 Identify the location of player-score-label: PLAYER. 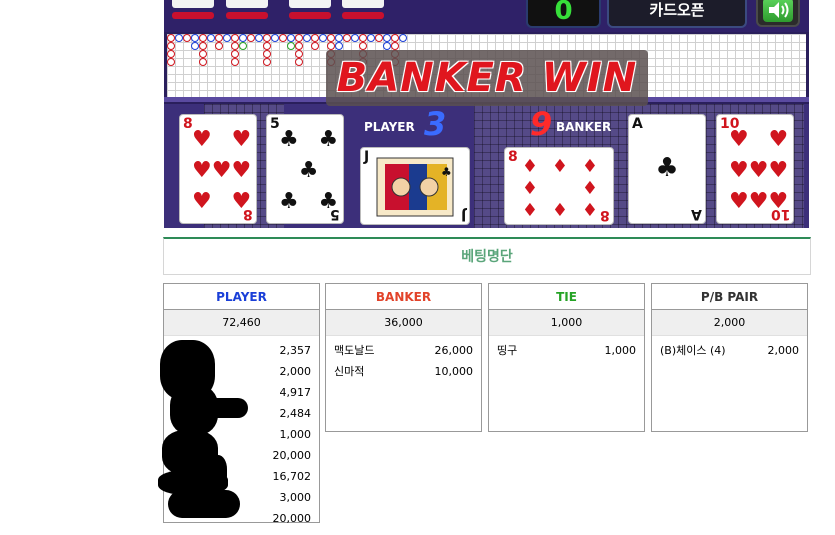
(389, 127).